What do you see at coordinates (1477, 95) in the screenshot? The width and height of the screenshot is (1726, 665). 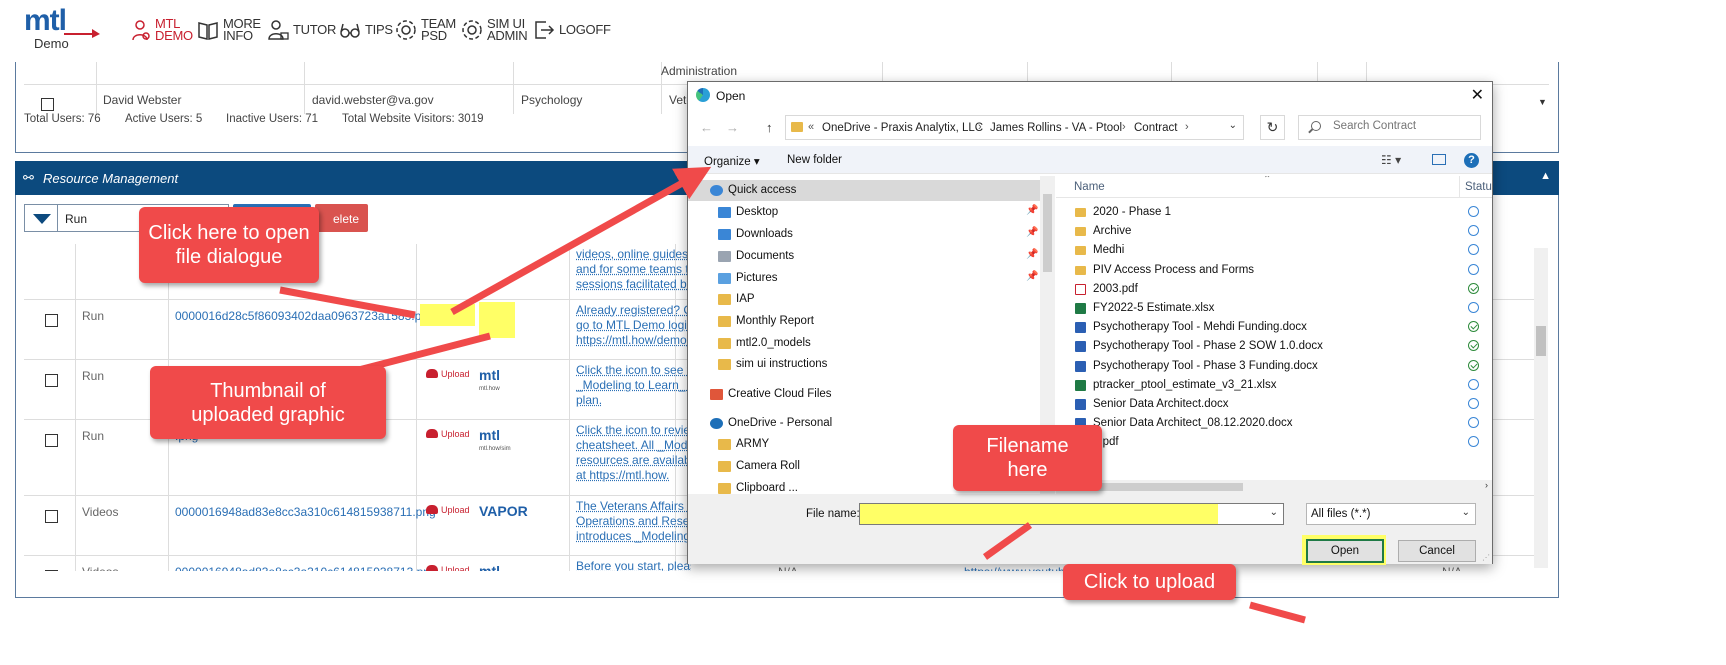 I see `close-icon: ✕` at bounding box center [1477, 95].